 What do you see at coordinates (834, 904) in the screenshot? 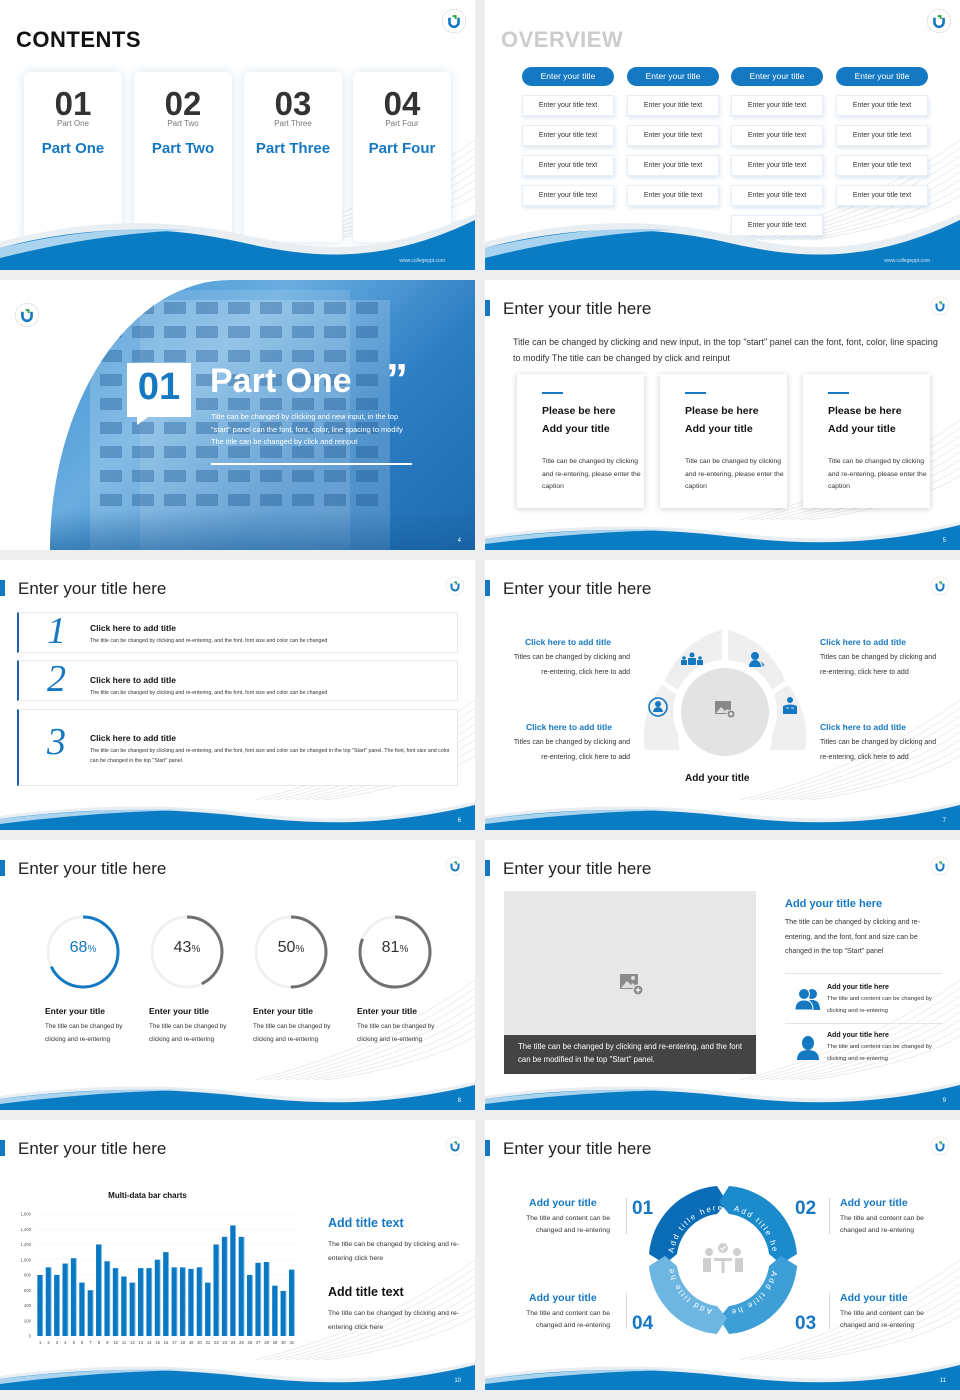
I see `section-heading: Add your title here` at bounding box center [834, 904].